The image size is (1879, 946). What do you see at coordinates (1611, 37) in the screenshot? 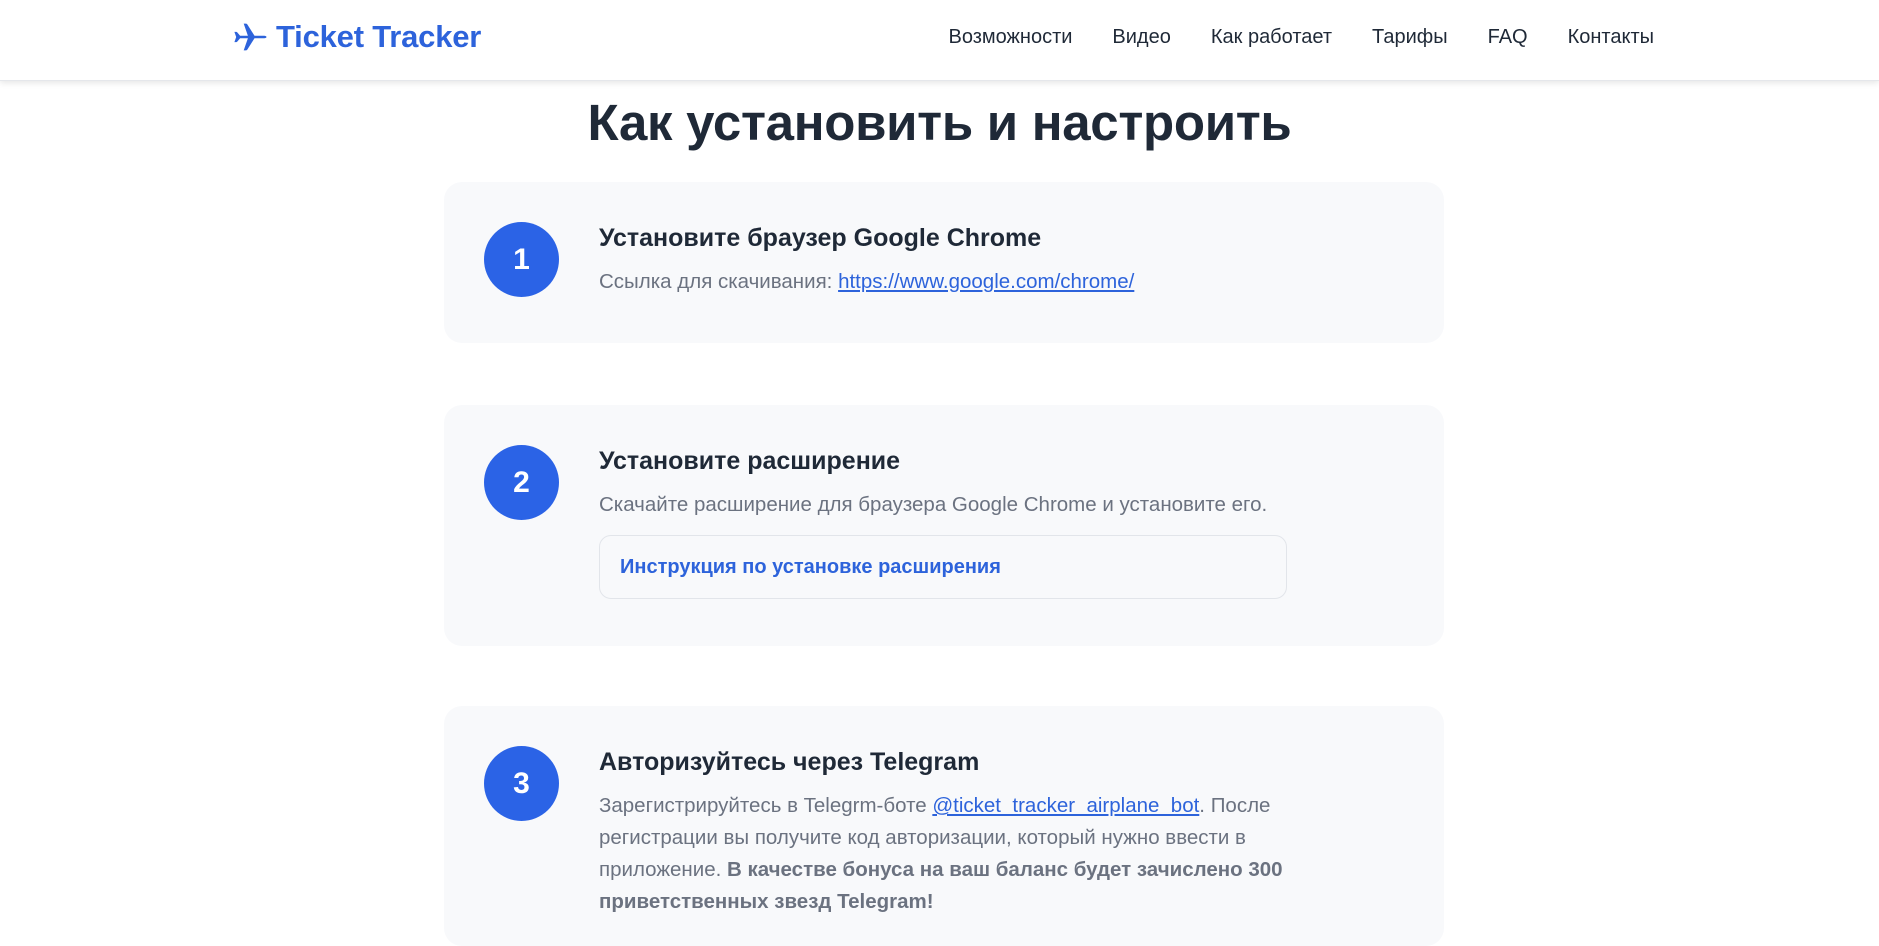
I see `nav-item-contacts: Контакты` at bounding box center [1611, 37].